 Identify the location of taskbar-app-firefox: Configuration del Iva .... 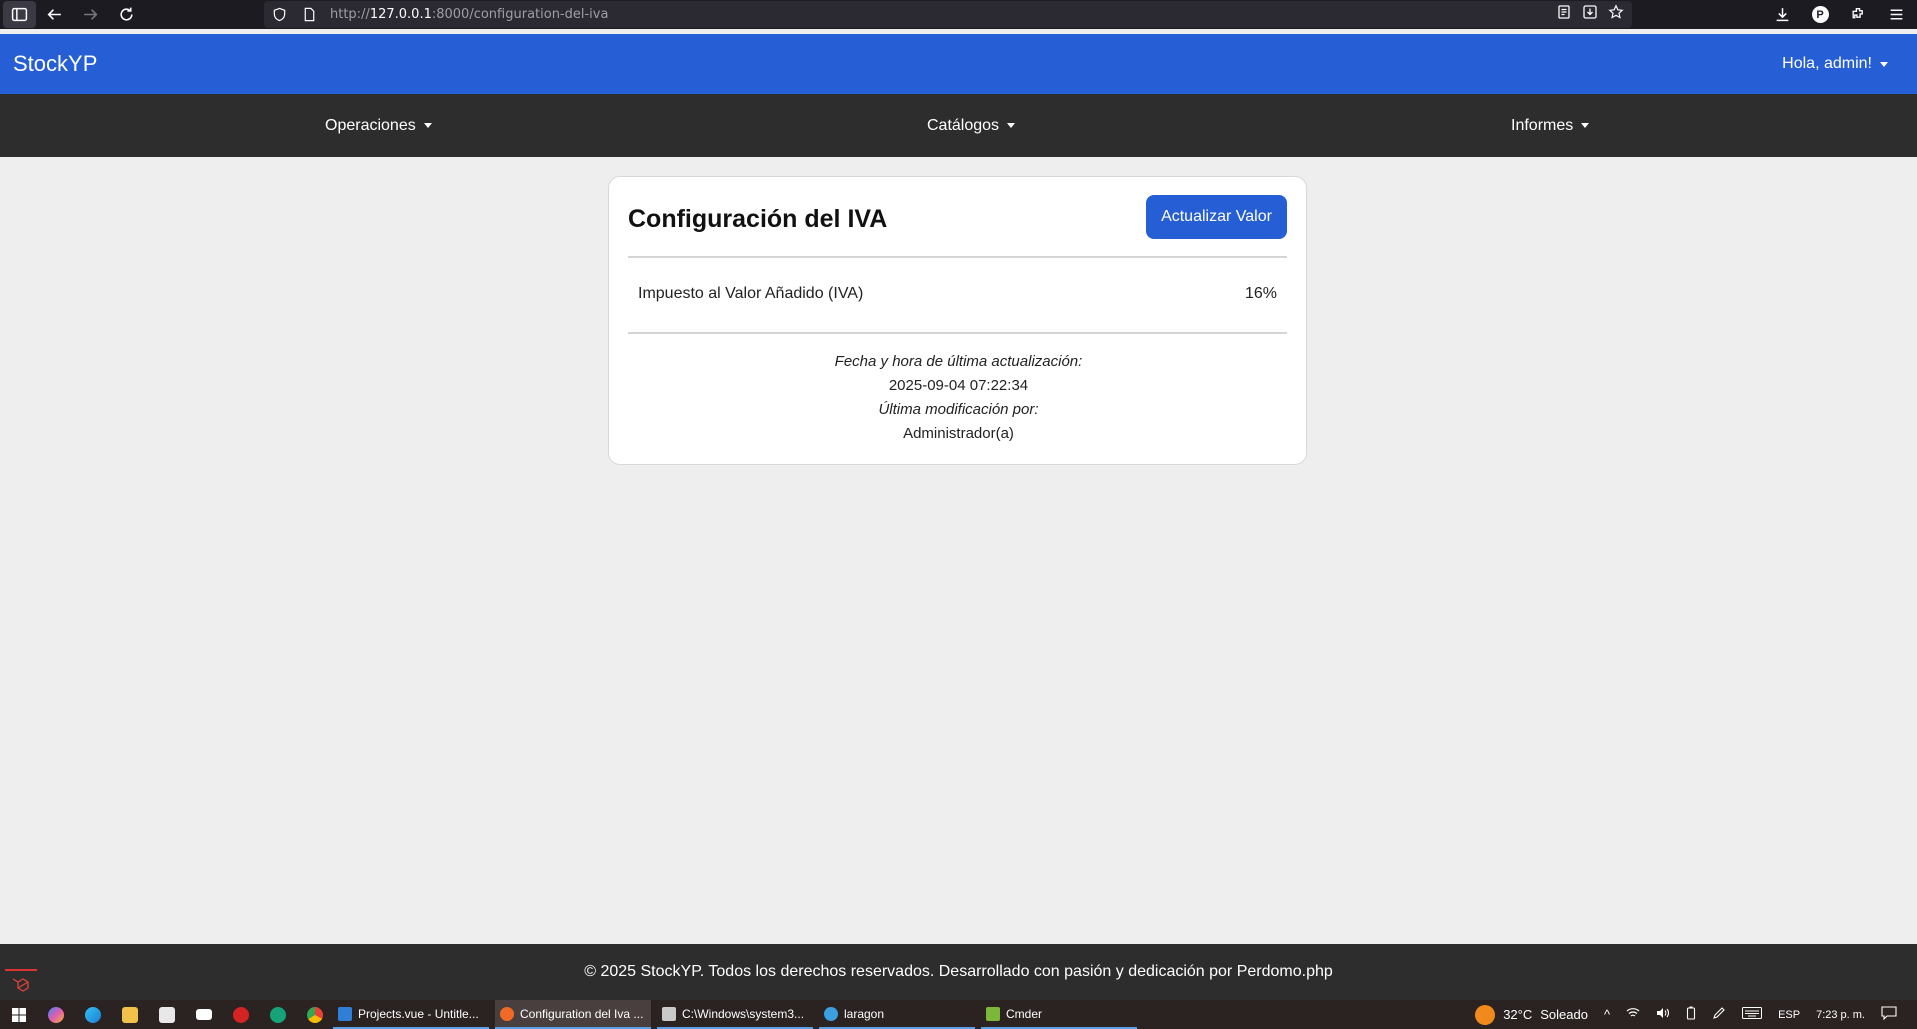
(573, 1014).